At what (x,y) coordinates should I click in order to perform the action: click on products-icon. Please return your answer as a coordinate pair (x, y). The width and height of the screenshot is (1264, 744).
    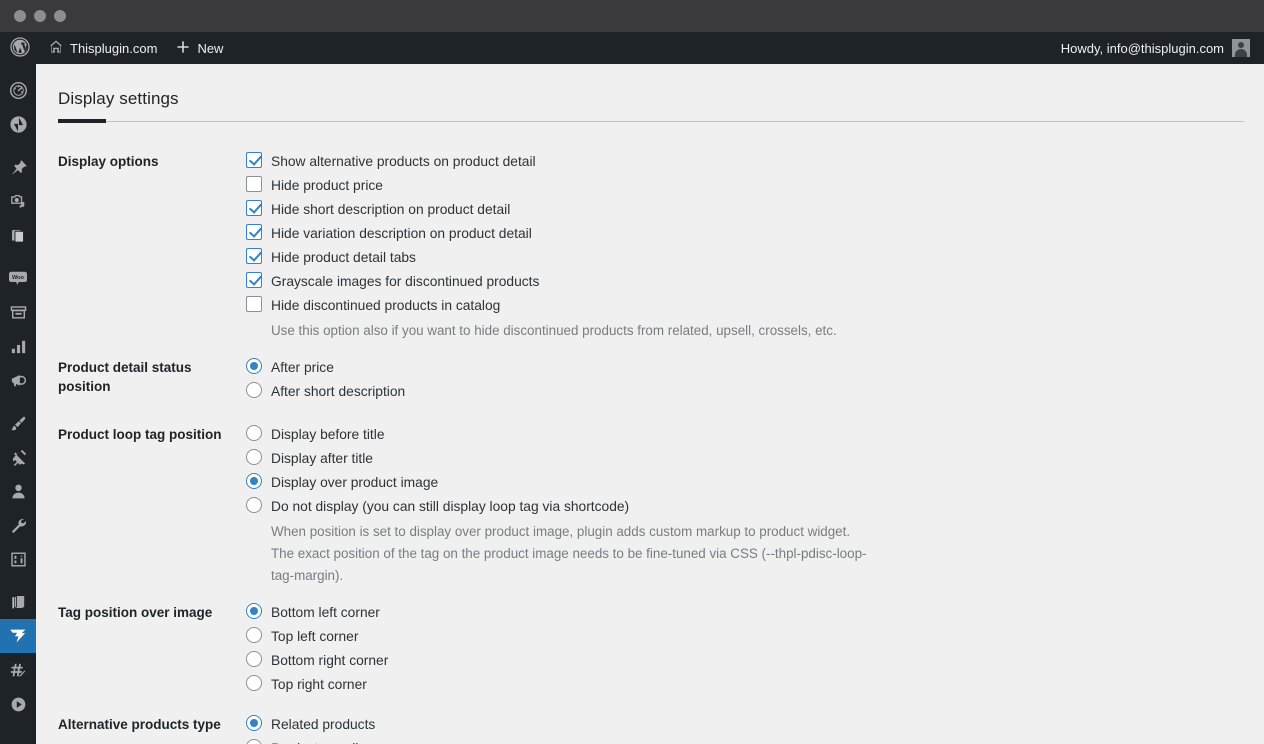
    Looking at the image, I should click on (18, 312).